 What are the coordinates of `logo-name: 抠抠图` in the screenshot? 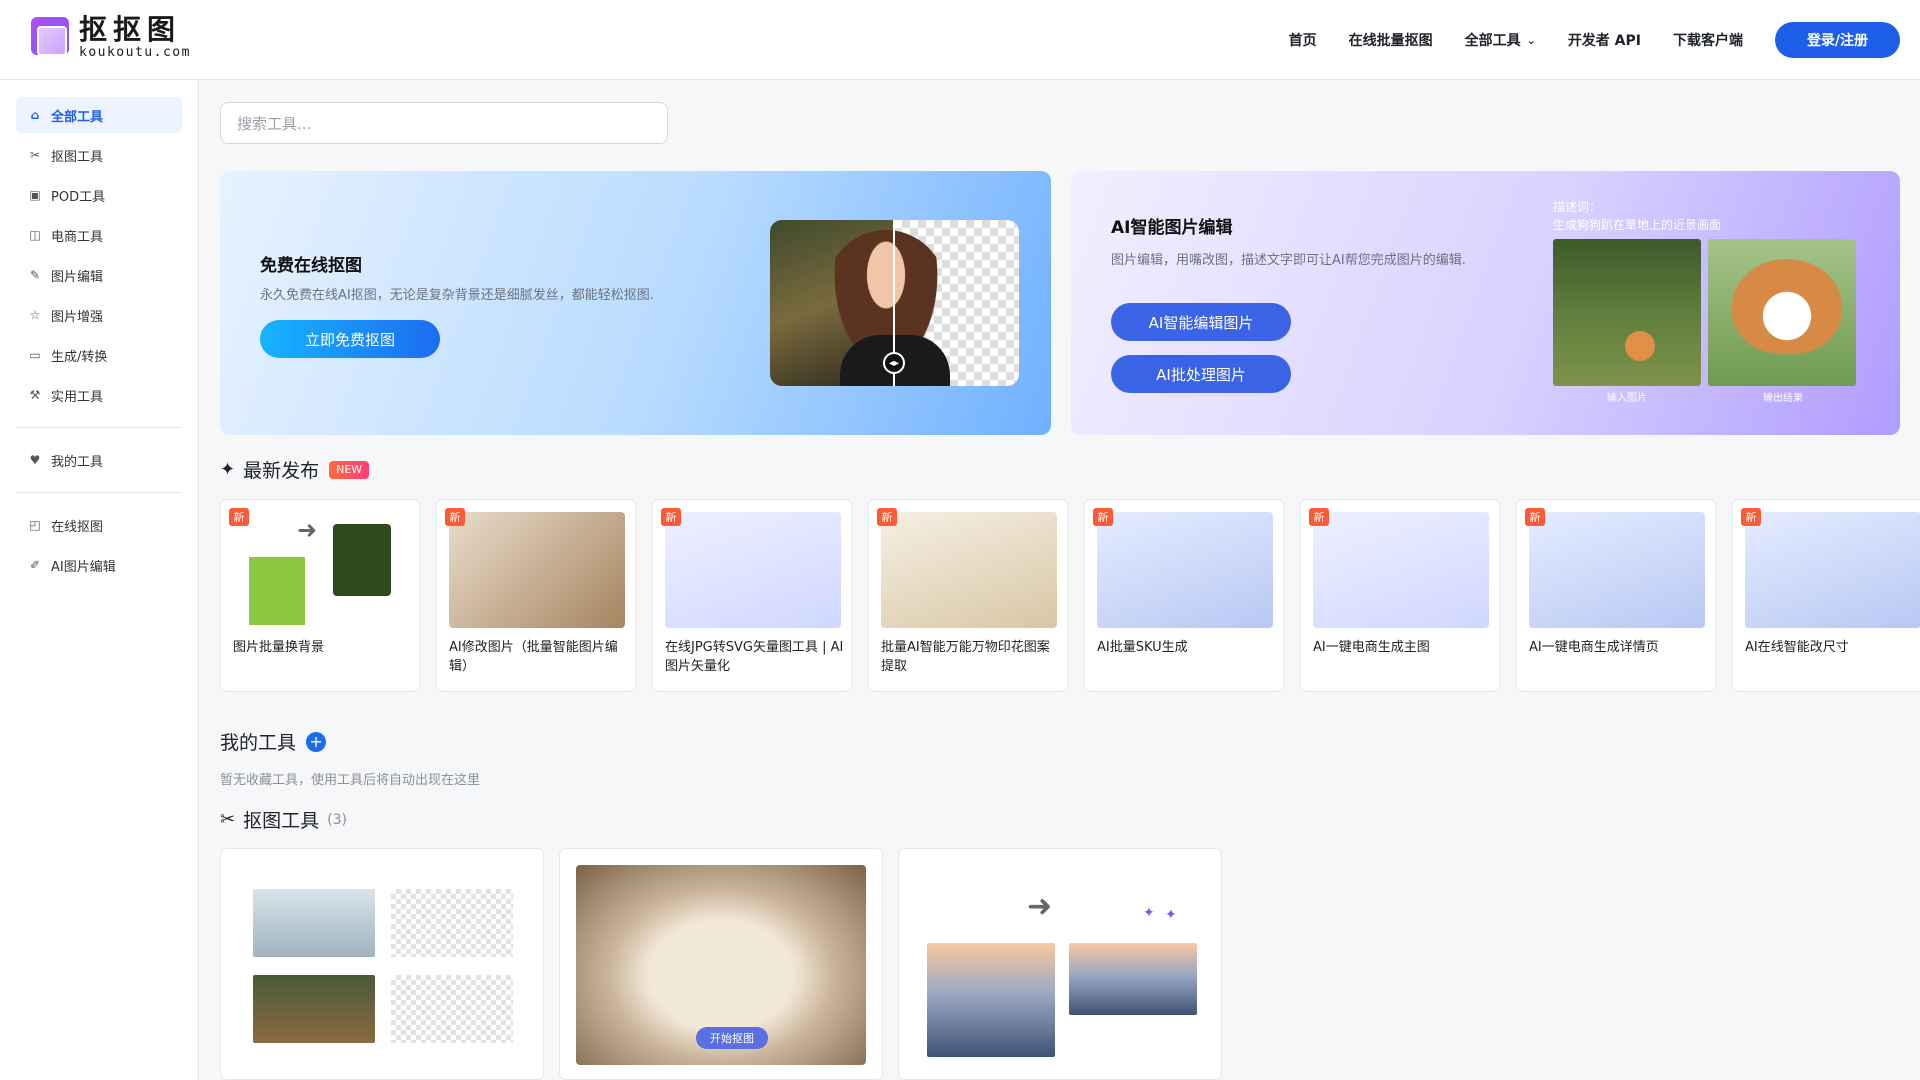 It's located at (130, 29).